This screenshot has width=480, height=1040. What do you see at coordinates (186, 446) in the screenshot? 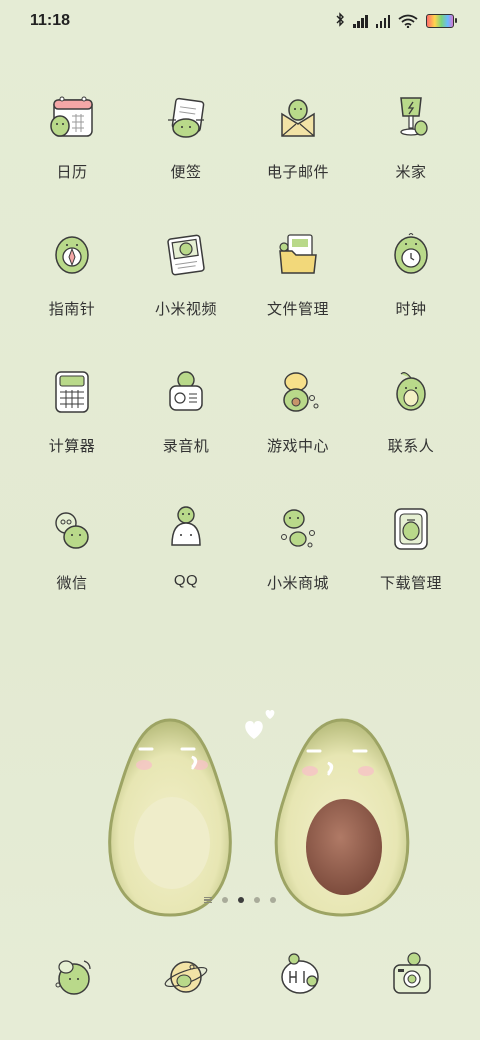
I see `app-label: 录音机` at bounding box center [186, 446].